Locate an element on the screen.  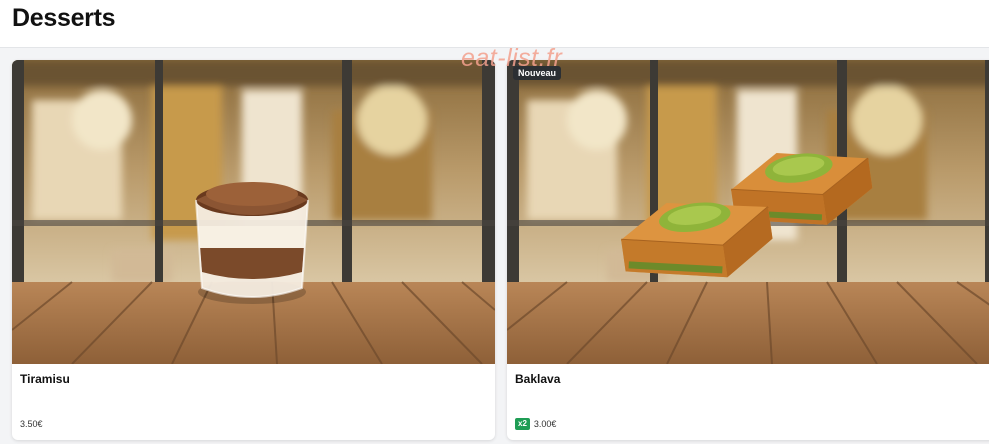
tiramisu-cup is located at coordinates (252, 243).